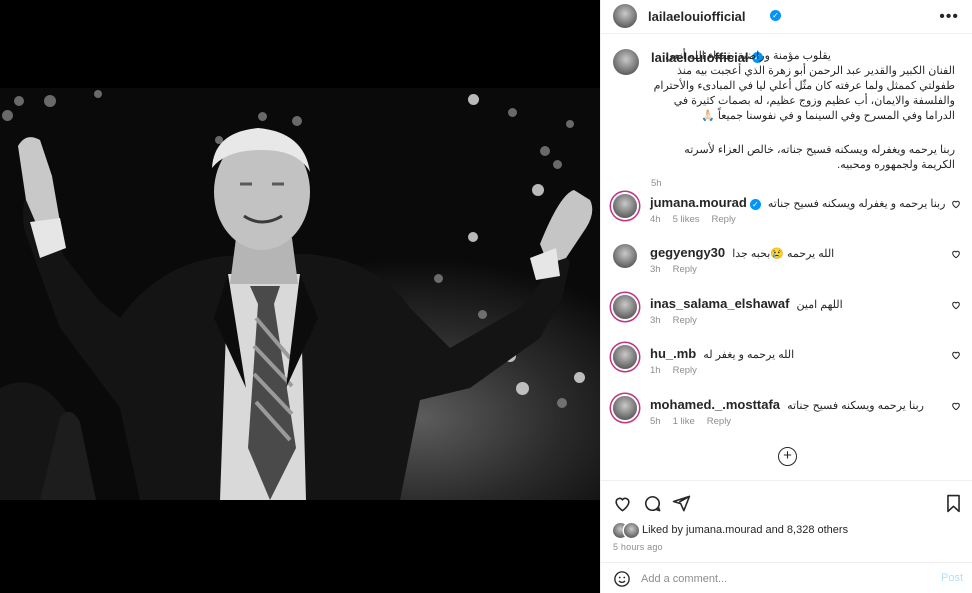 The image size is (972, 593). What do you see at coordinates (745, 530) in the screenshot?
I see `likes-summary: Liked by jumana.mourad and 8,328 others` at bounding box center [745, 530].